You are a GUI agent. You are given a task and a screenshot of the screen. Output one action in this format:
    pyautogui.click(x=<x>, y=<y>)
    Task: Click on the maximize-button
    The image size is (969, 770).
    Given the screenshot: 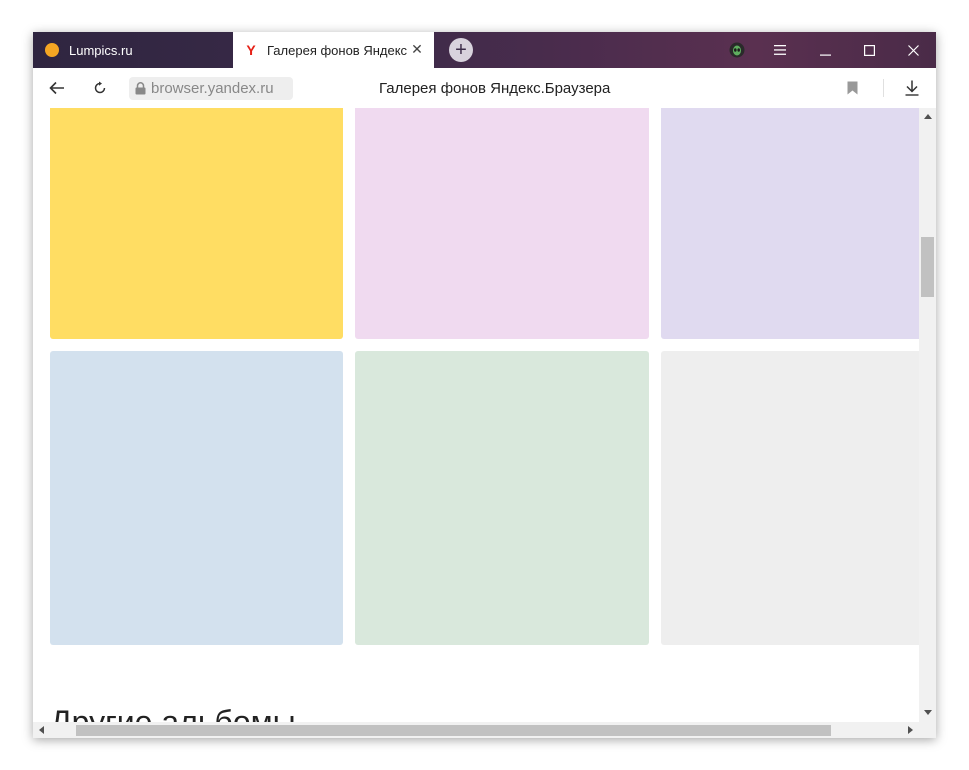 What is the action you would take?
    pyautogui.click(x=869, y=50)
    